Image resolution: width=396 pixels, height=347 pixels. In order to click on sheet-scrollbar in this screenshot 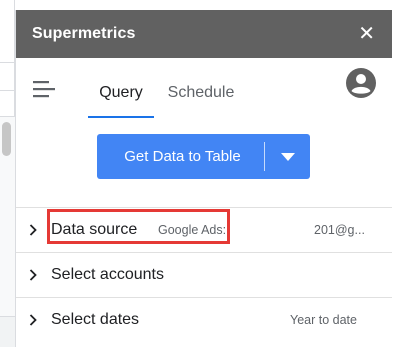, I will do `click(6, 139)`.